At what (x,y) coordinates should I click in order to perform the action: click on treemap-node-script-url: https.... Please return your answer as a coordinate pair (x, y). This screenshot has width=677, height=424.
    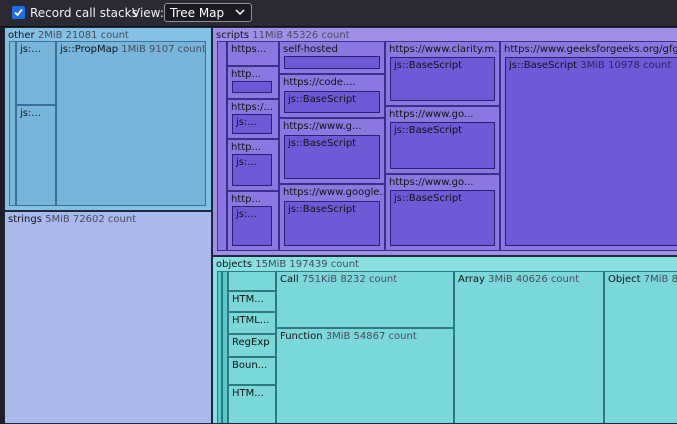
    Looking at the image, I should click on (253, 53).